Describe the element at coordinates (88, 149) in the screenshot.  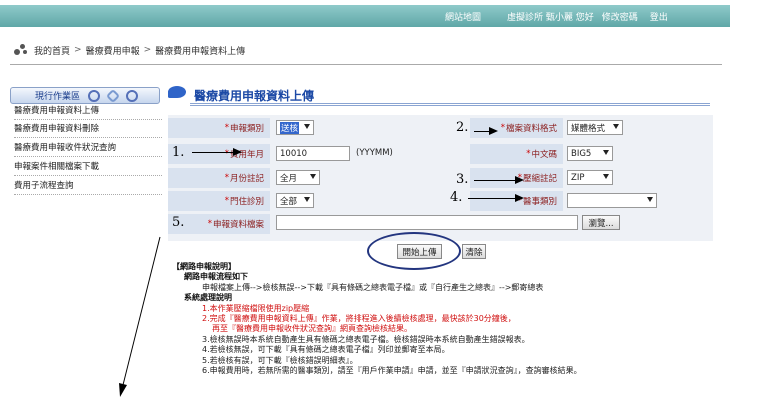
I see `sidebar-item-status: 醫療費用申報收件狀況查詢` at that location.